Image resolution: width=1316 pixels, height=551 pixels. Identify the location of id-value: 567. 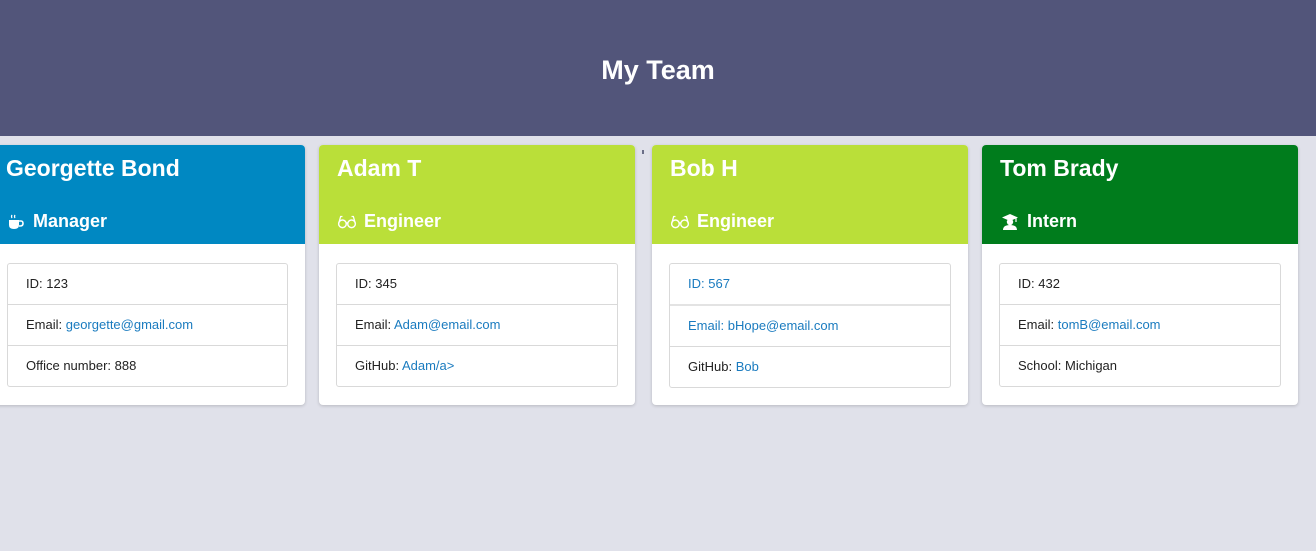
(719, 283).